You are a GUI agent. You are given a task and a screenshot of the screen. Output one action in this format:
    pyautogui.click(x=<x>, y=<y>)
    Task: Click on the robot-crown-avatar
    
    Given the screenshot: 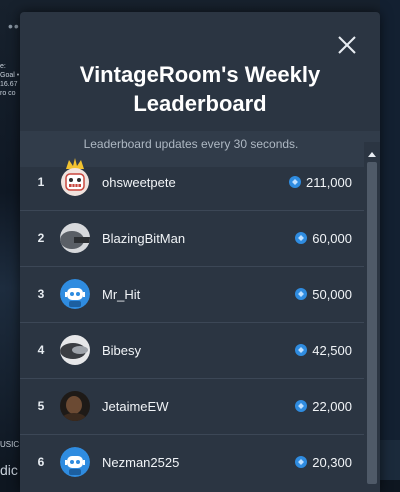 What is the action you would take?
    pyautogui.click(x=75, y=177)
    